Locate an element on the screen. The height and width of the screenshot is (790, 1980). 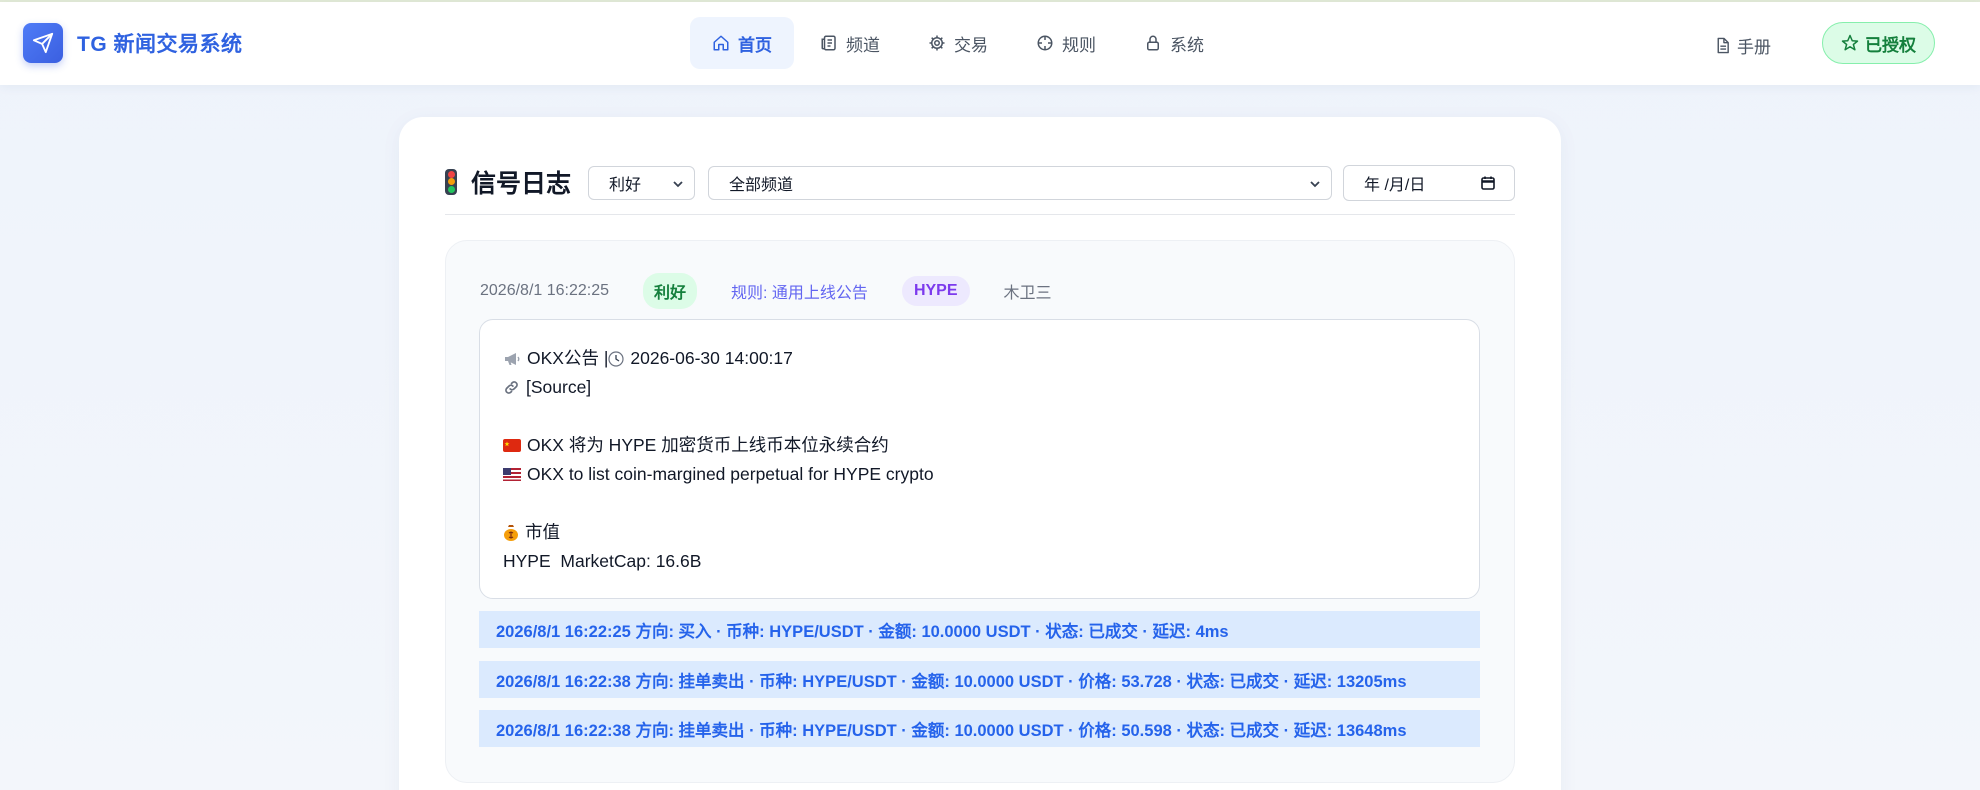
coin-badge: HYPE is located at coordinates (935, 291).